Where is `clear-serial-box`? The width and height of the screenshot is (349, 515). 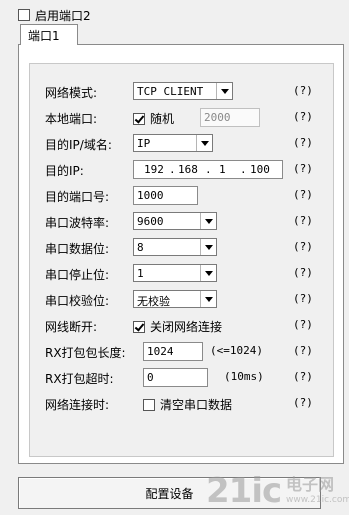
clear-serial-box is located at coordinates (149, 404).